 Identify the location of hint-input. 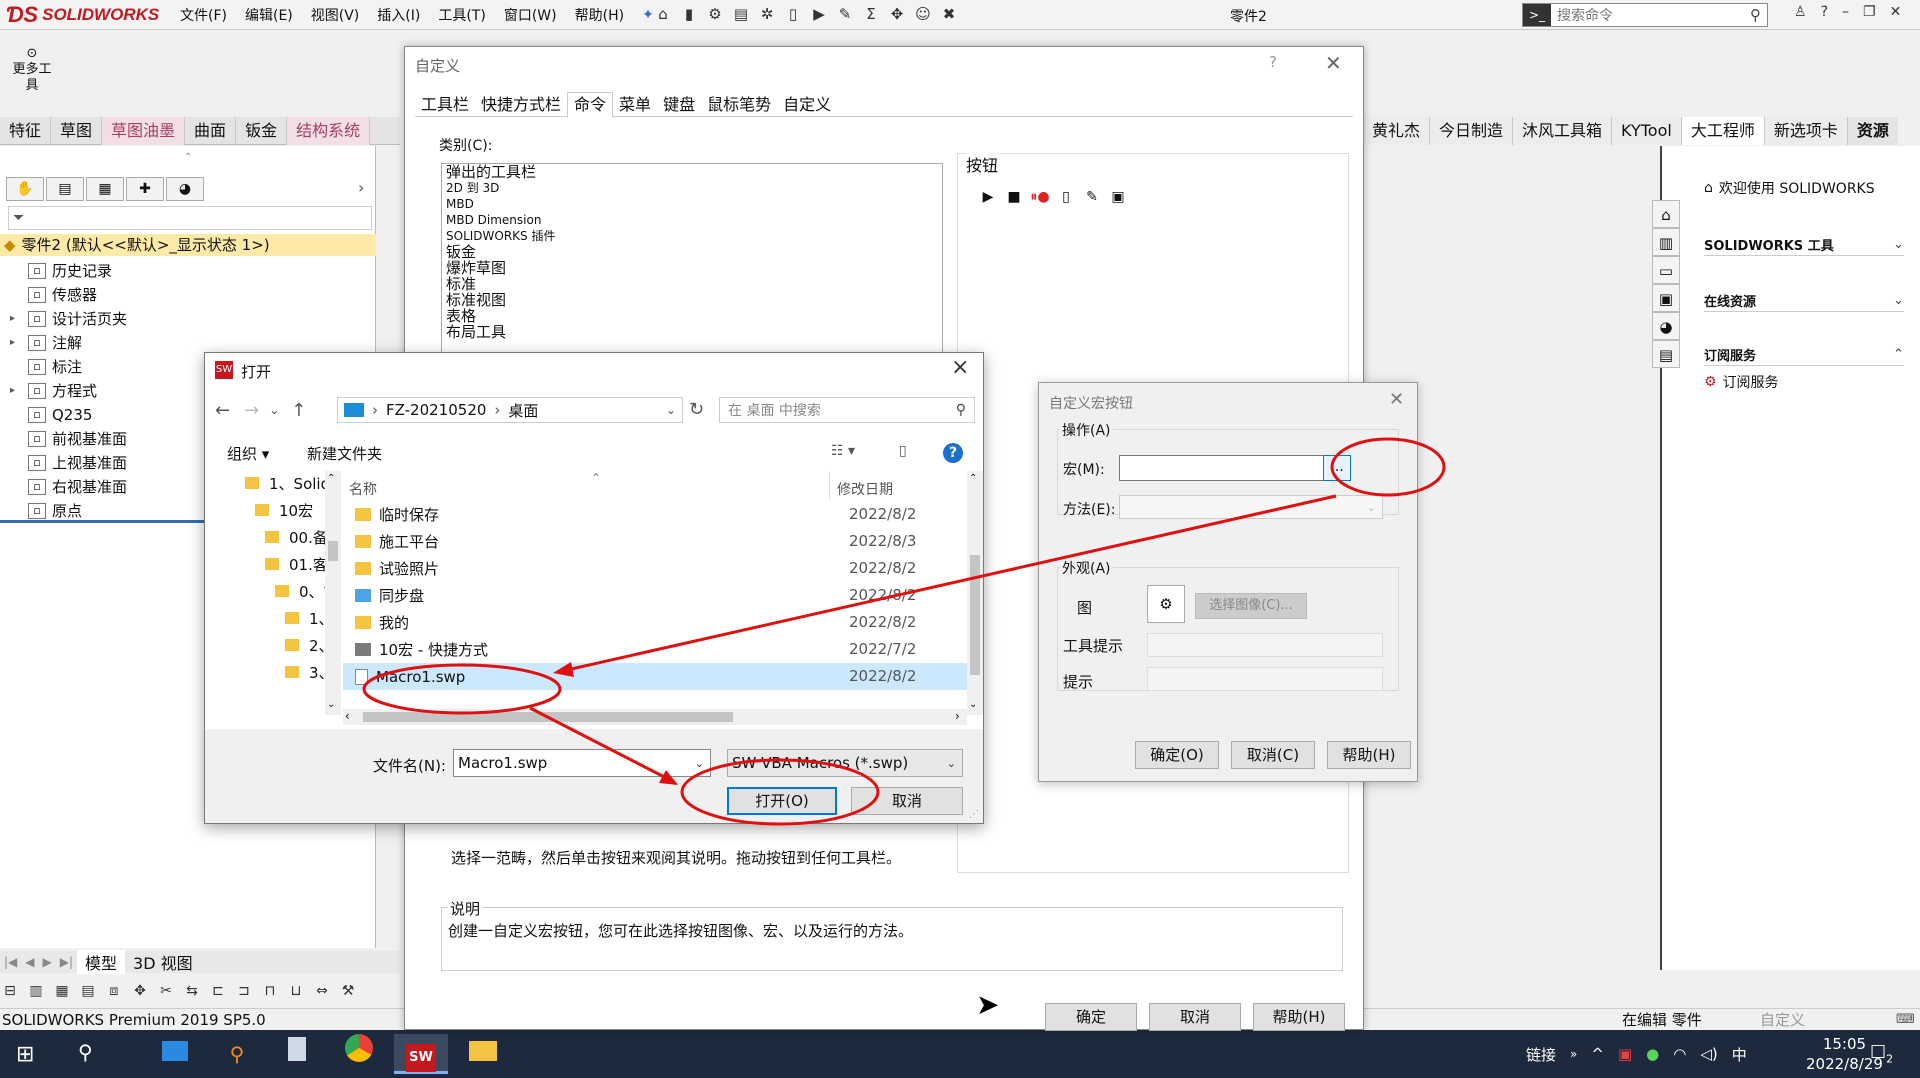
(1265, 679).